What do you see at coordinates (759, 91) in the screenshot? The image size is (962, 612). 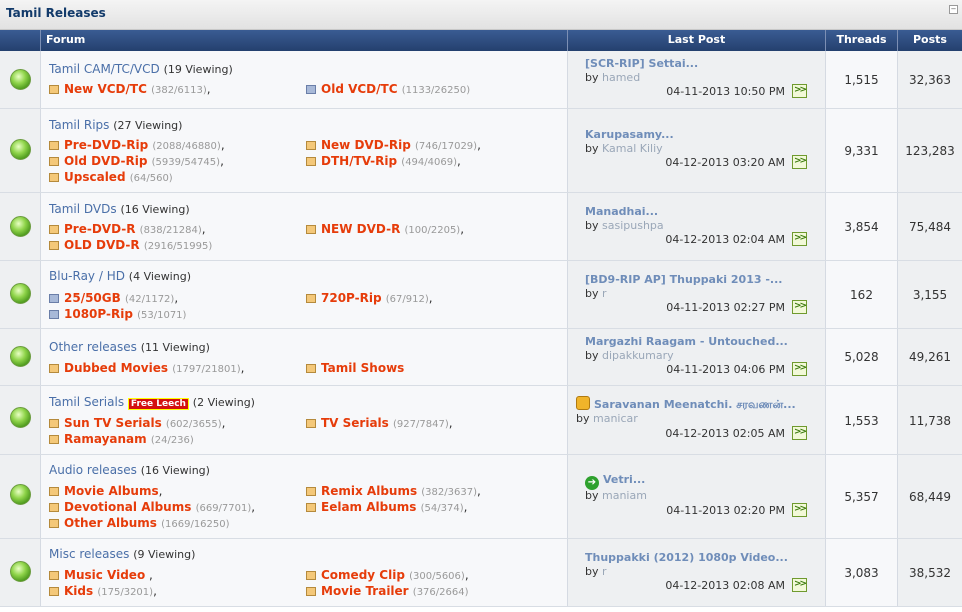 I see `last-post-time: 10:50 PM` at bounding box center [759, 91].